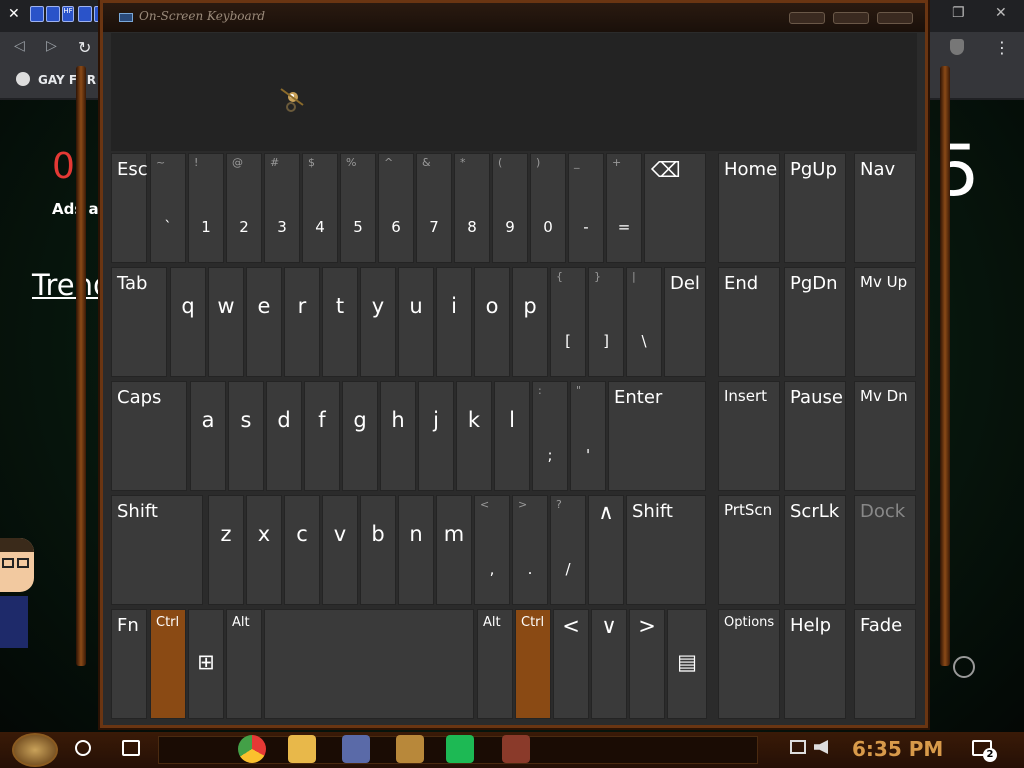  I want to click on key-symbol-9: >, so click(647, 664).